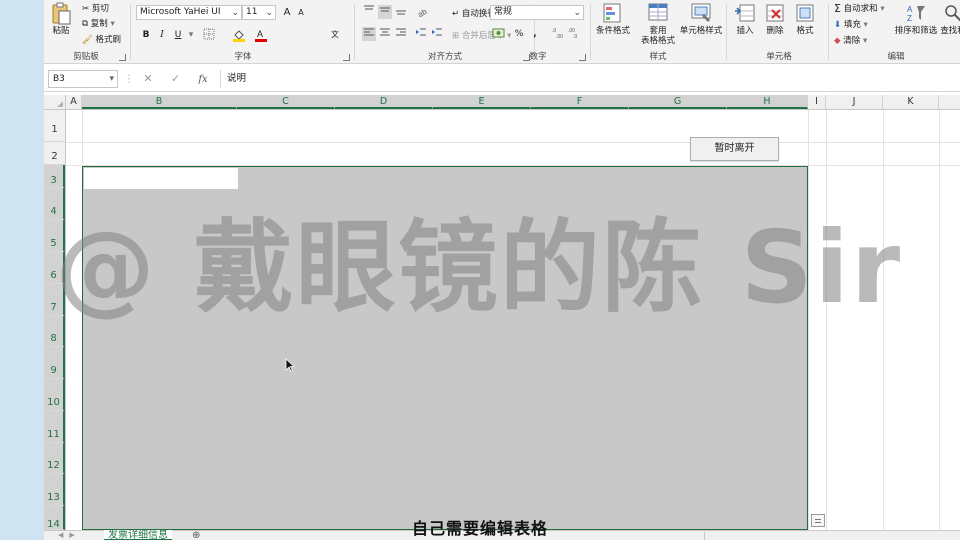  Describe the element at coordinates (54, 236) in the screenshot. I see `row-header-5: 5` at that location.